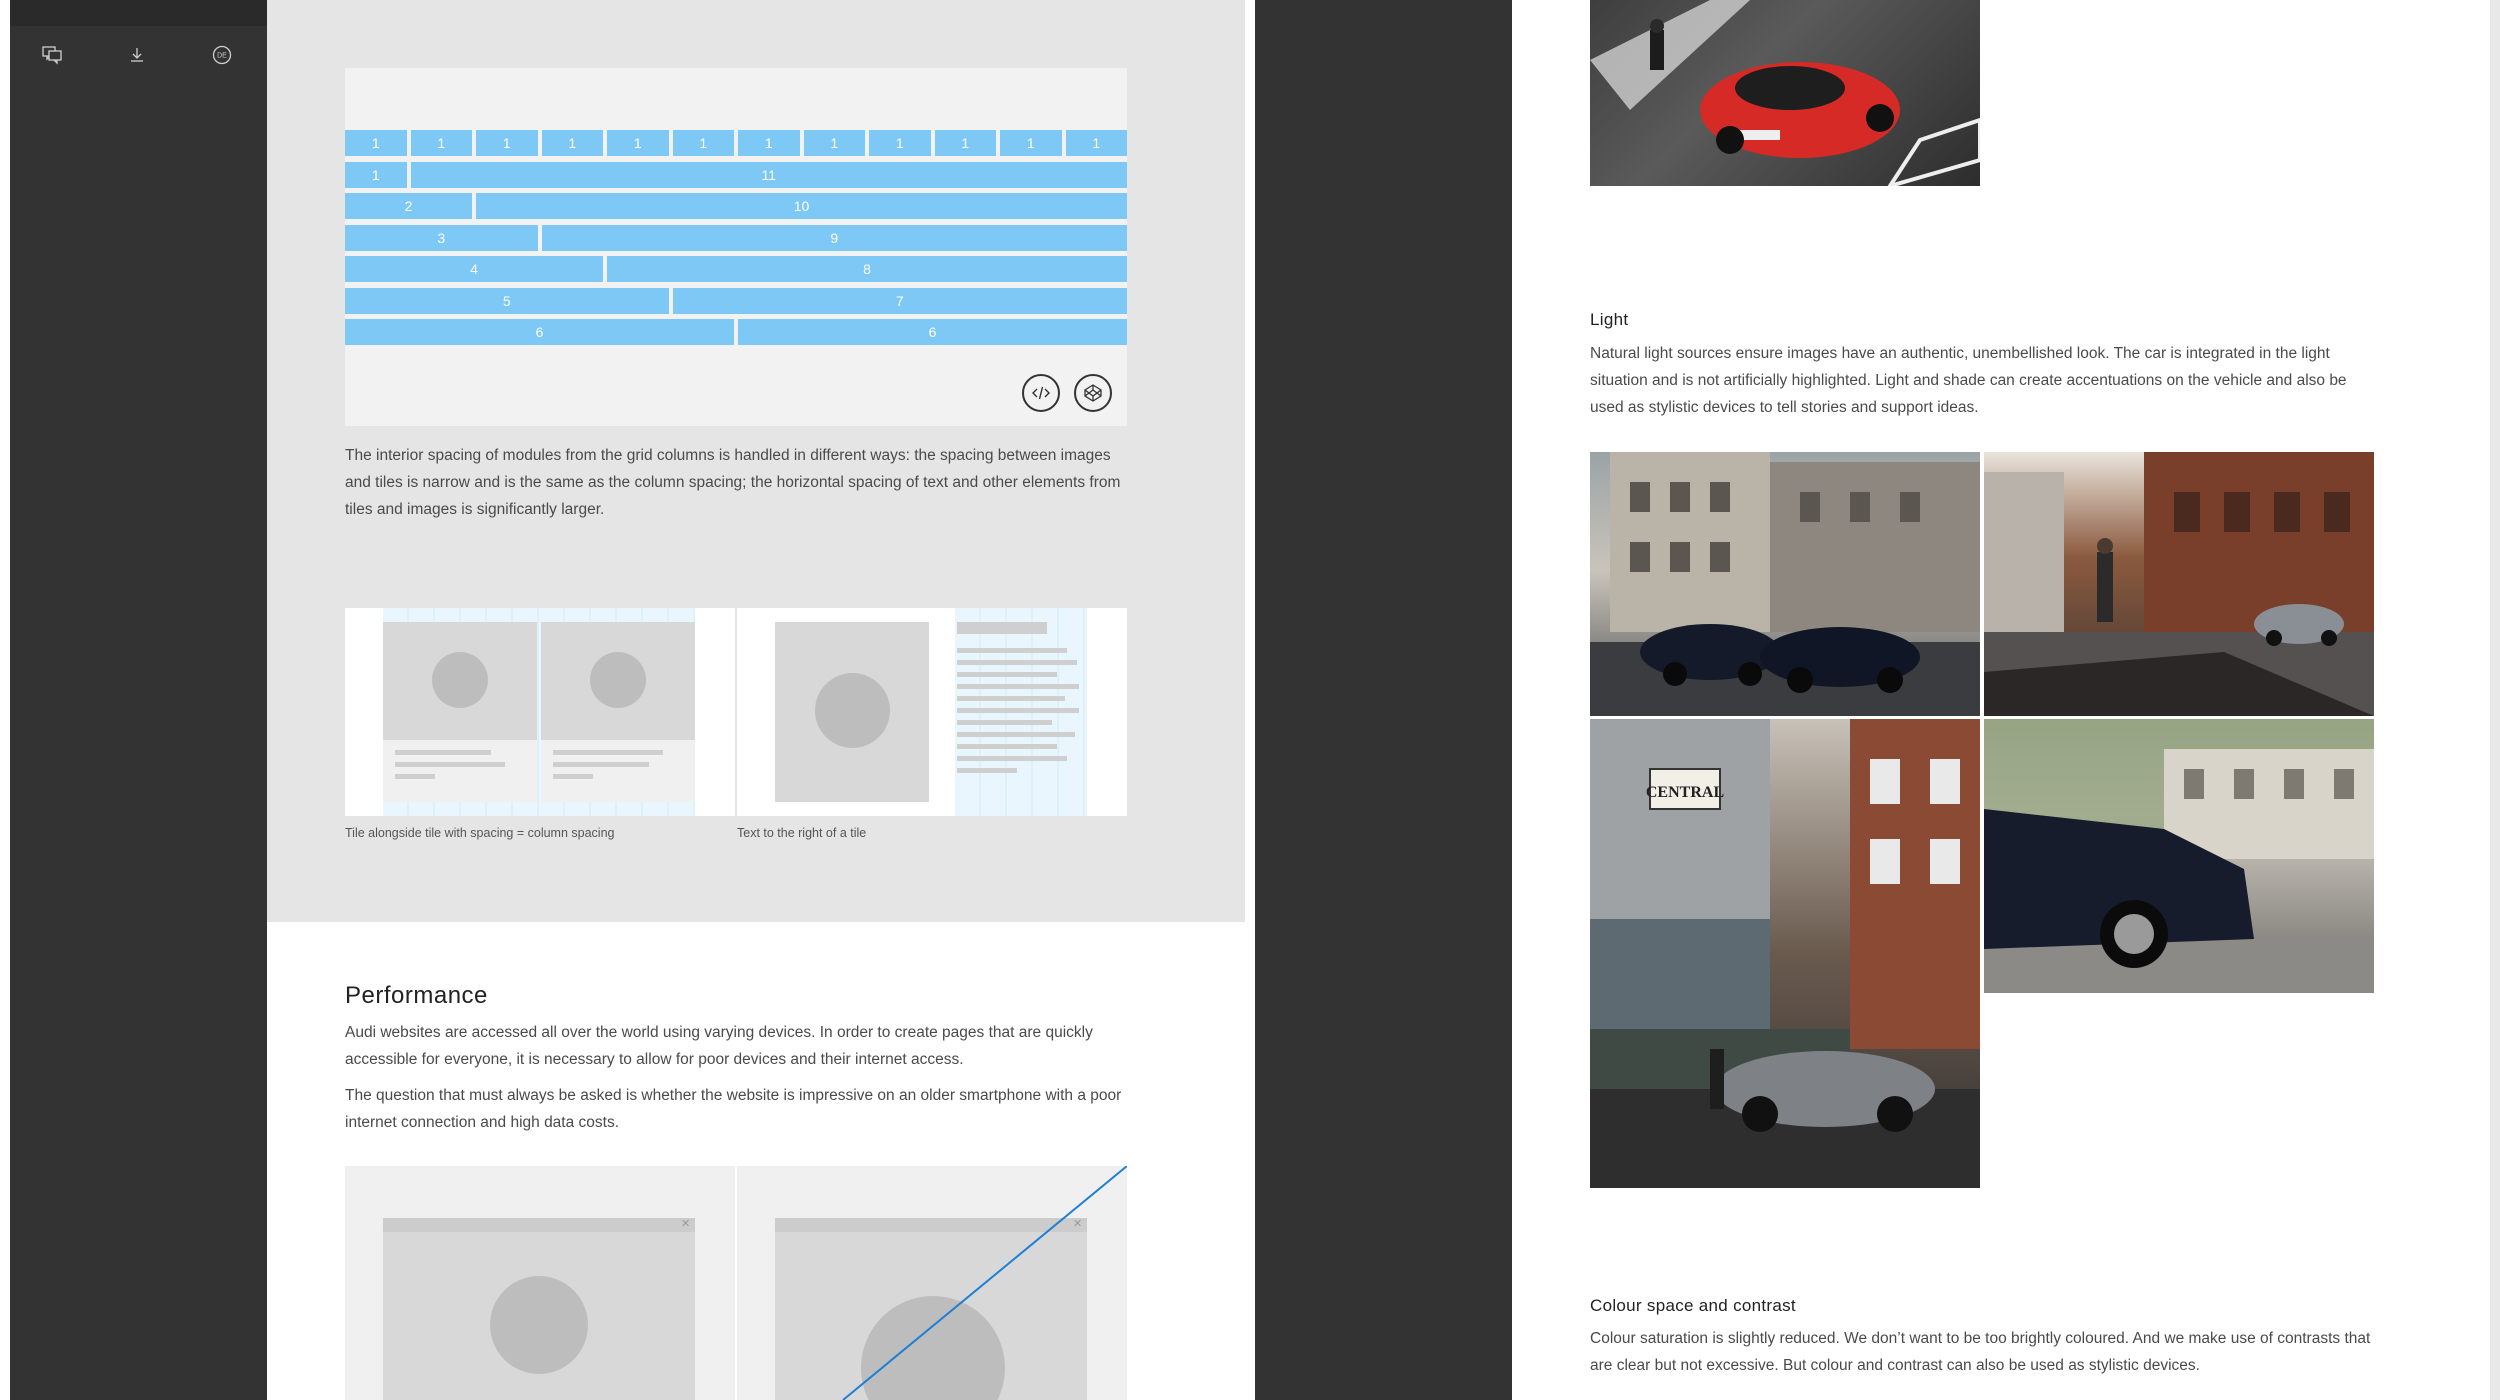 Image resolution: width=2500 pixels, height=1400 pixels. What do you see at coordinates (1785, 584) in the screenshot?
I see `photo-city-street-suvs` at bounding box center [1785, 584].